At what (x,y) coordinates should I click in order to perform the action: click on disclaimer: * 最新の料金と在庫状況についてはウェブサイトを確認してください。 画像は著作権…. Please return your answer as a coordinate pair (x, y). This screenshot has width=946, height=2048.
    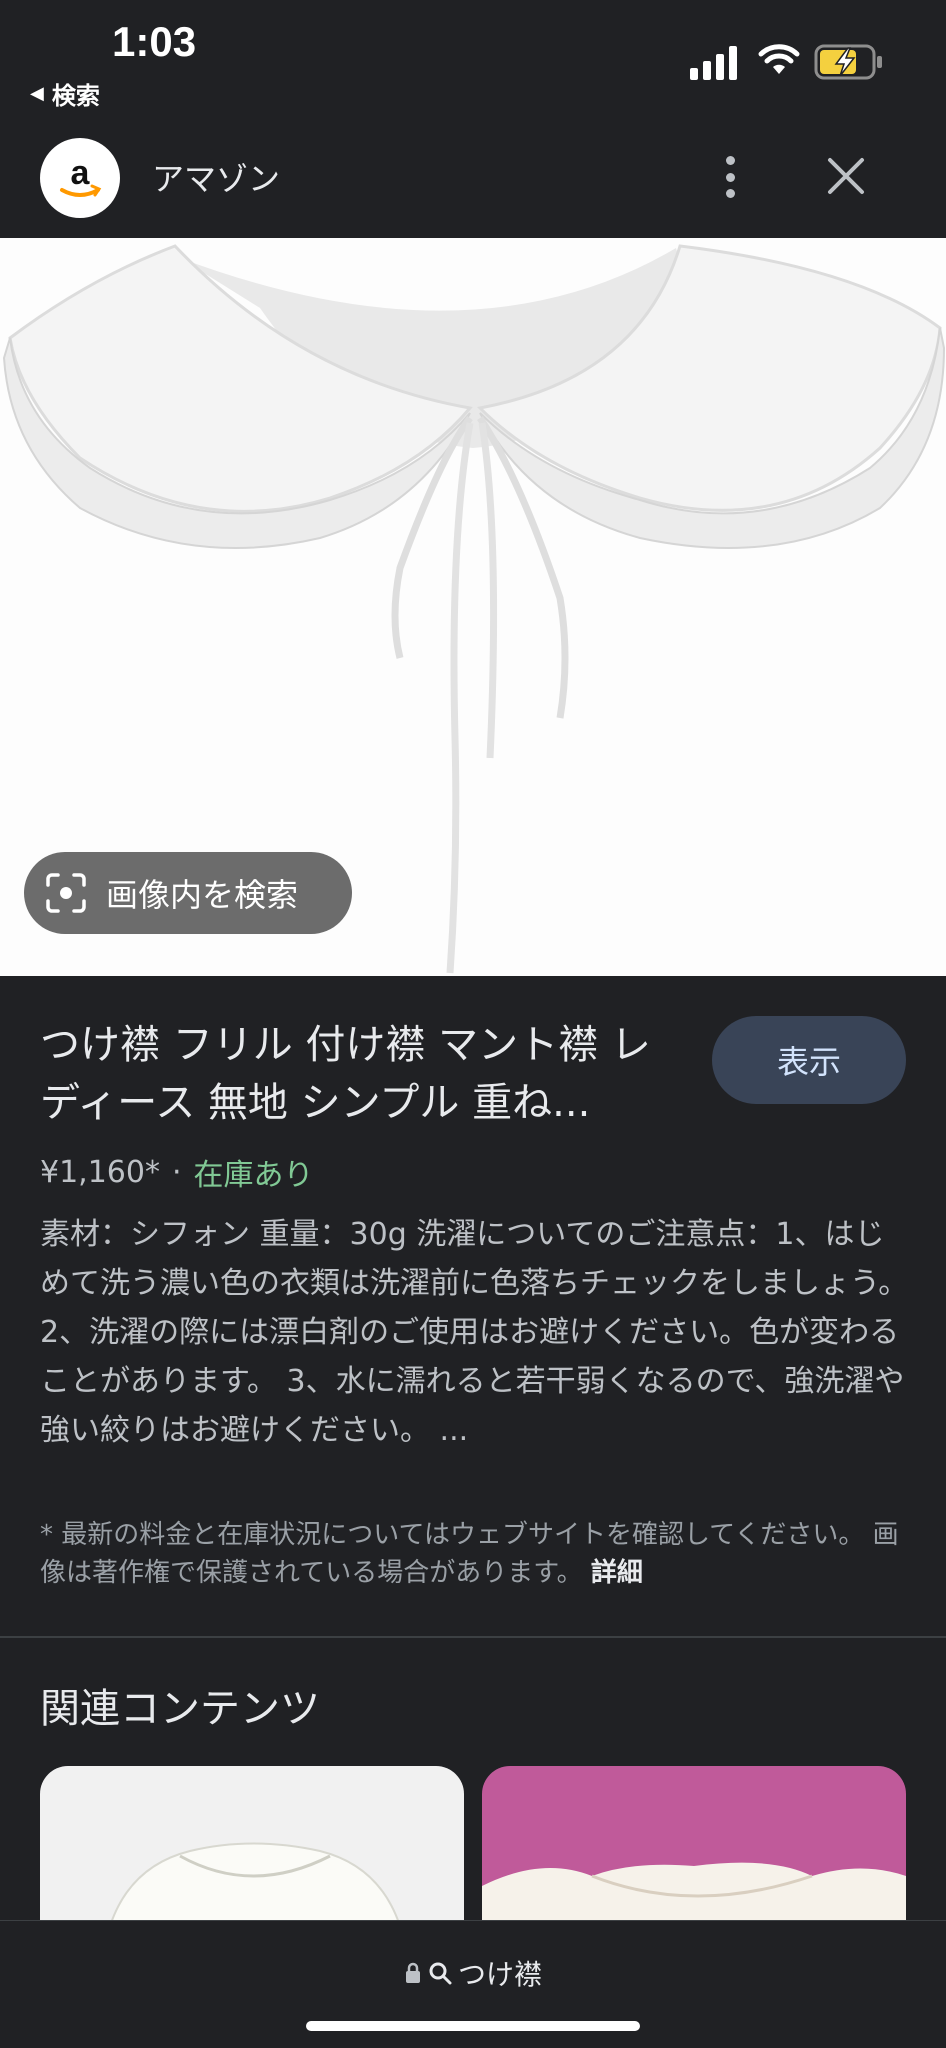
    Looking at the image, I should click on (475, 1554).